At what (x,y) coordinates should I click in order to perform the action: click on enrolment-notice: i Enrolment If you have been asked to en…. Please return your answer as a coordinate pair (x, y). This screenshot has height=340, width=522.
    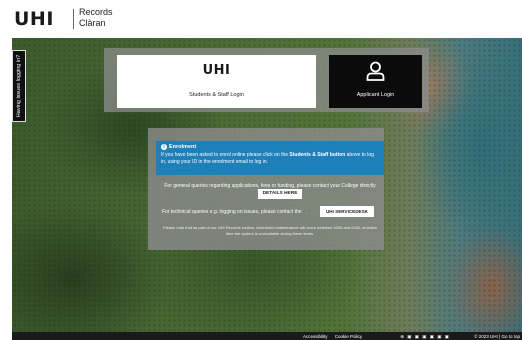
    Looking at the image, I should click on (270, 158).